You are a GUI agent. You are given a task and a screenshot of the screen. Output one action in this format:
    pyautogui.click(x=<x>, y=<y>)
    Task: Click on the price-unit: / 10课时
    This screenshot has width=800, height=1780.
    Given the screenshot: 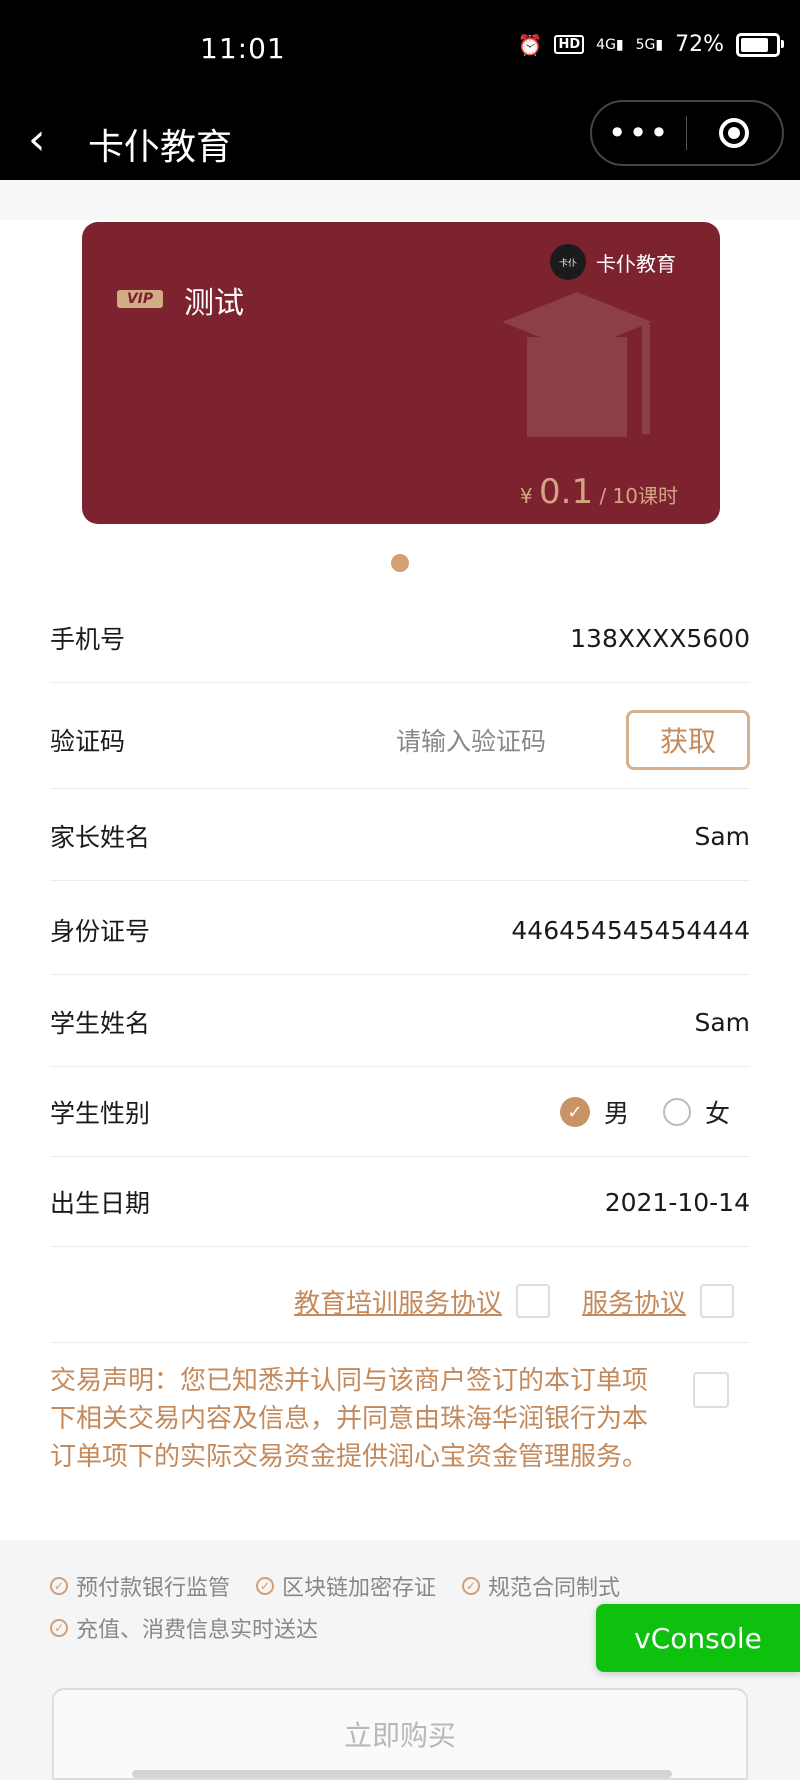 What is the action you would take?
    pyautogui.click(x=638, y=496)
    